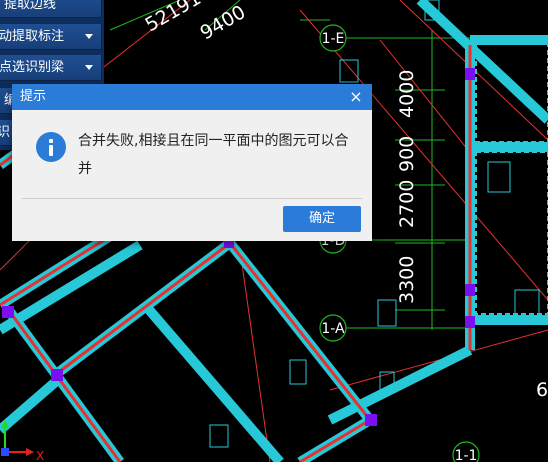  I want to click on axis-label: 1-A, so click(333, 329).